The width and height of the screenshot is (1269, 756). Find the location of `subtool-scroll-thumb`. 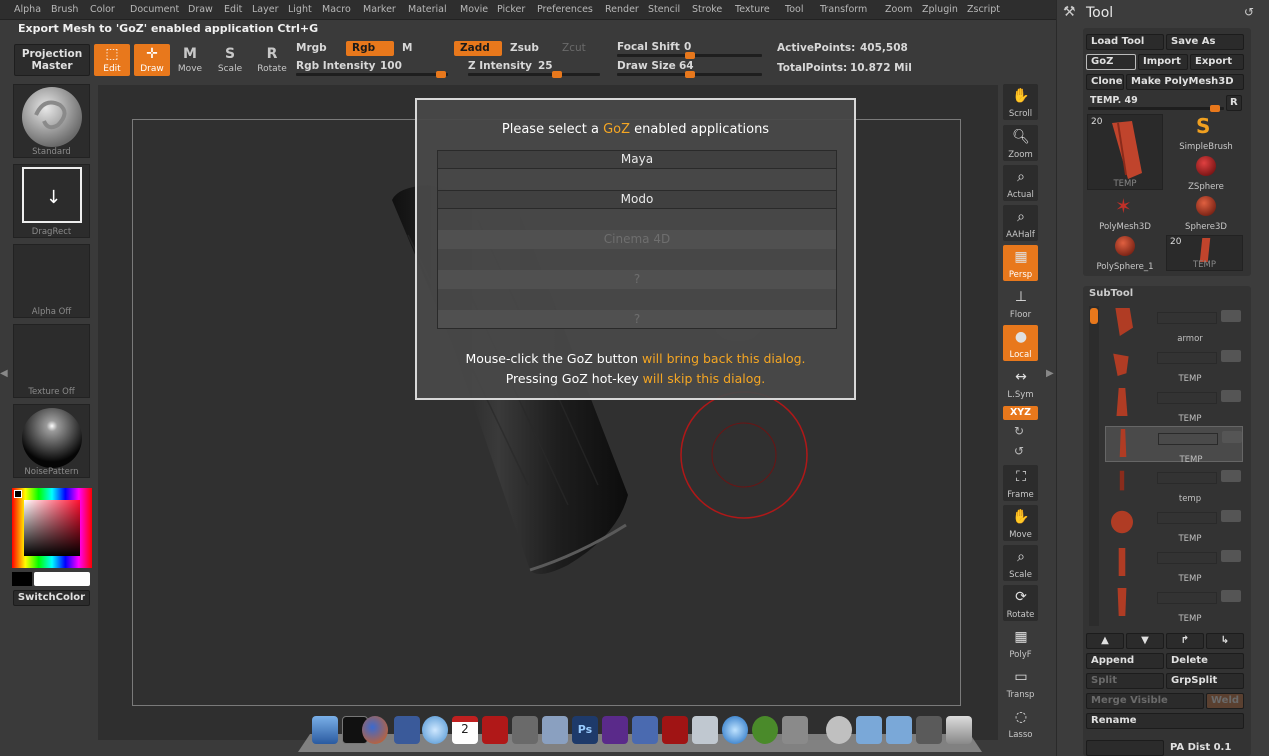

subtool-scroll-thumb is located at coordinates (1094, 316).